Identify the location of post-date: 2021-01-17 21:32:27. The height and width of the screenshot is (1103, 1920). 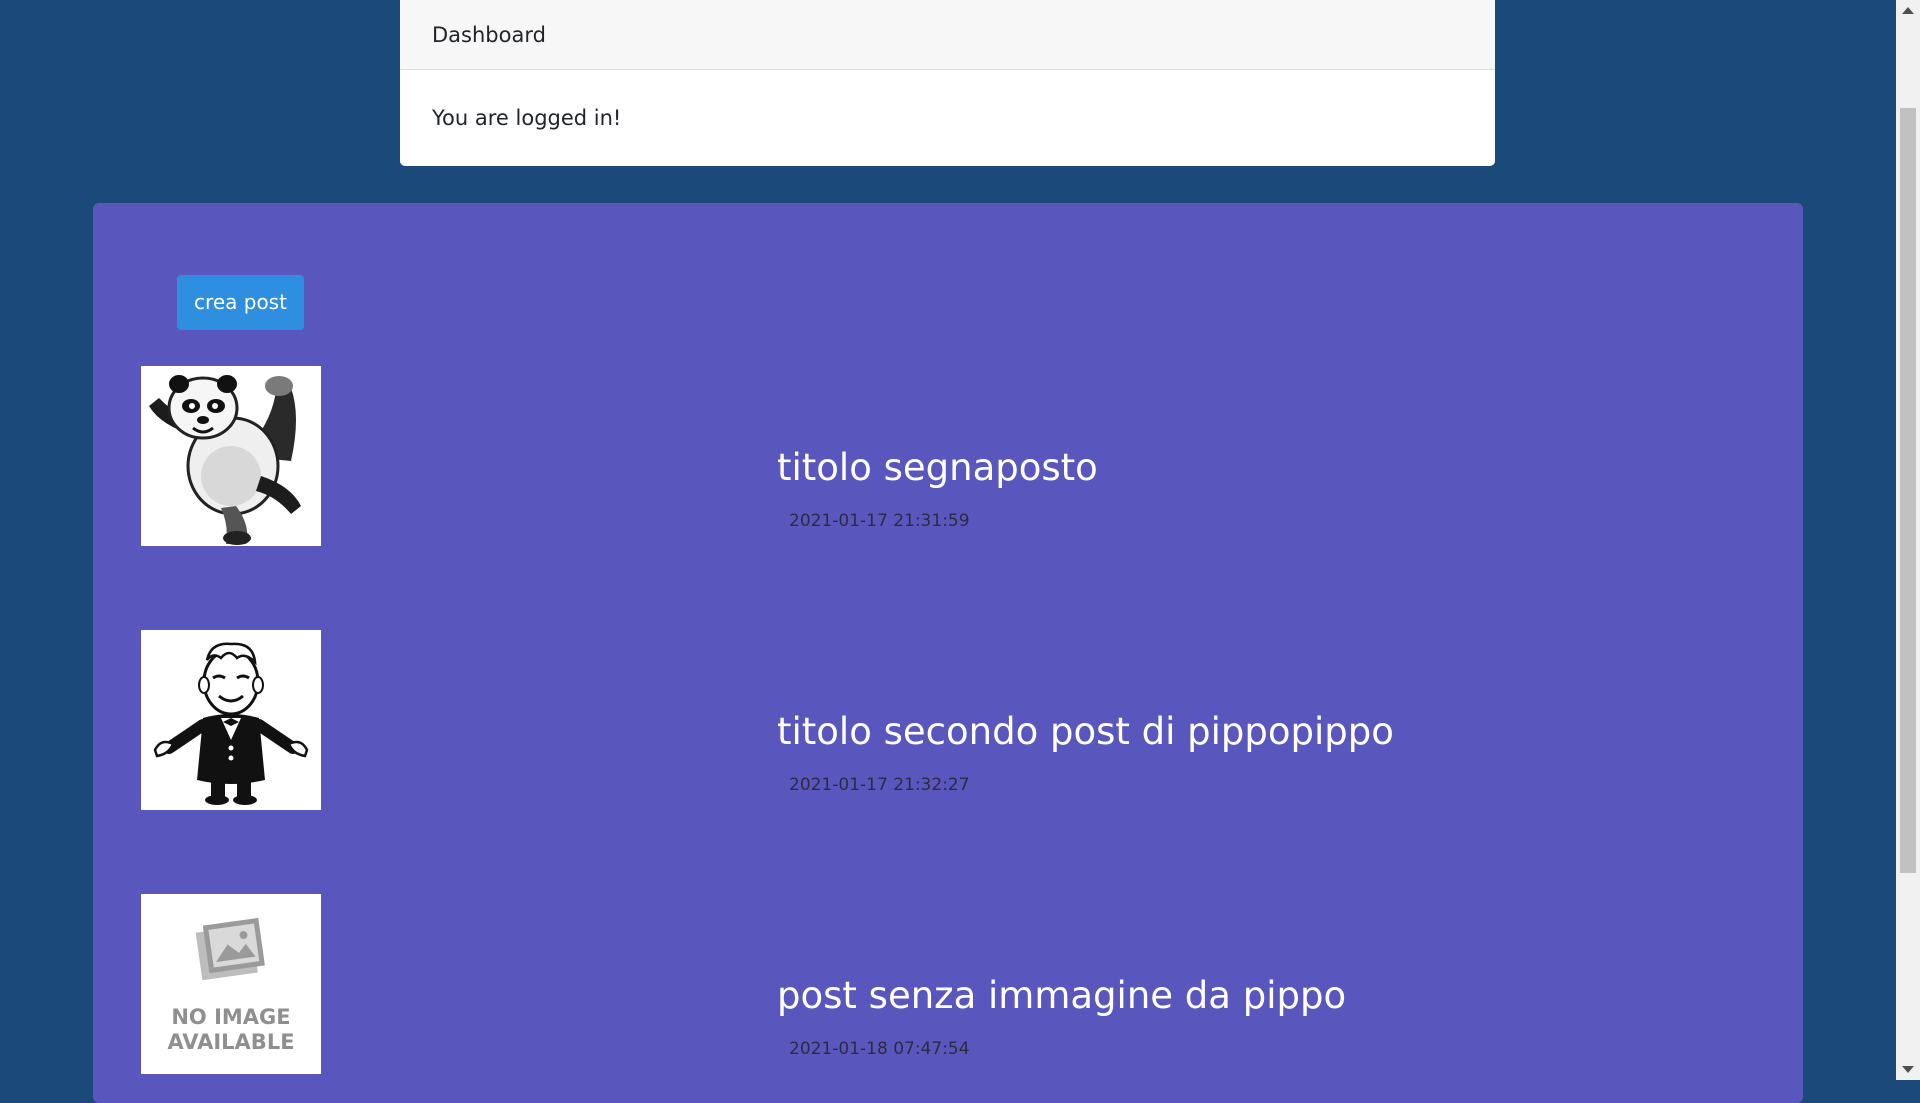
(879, 785).